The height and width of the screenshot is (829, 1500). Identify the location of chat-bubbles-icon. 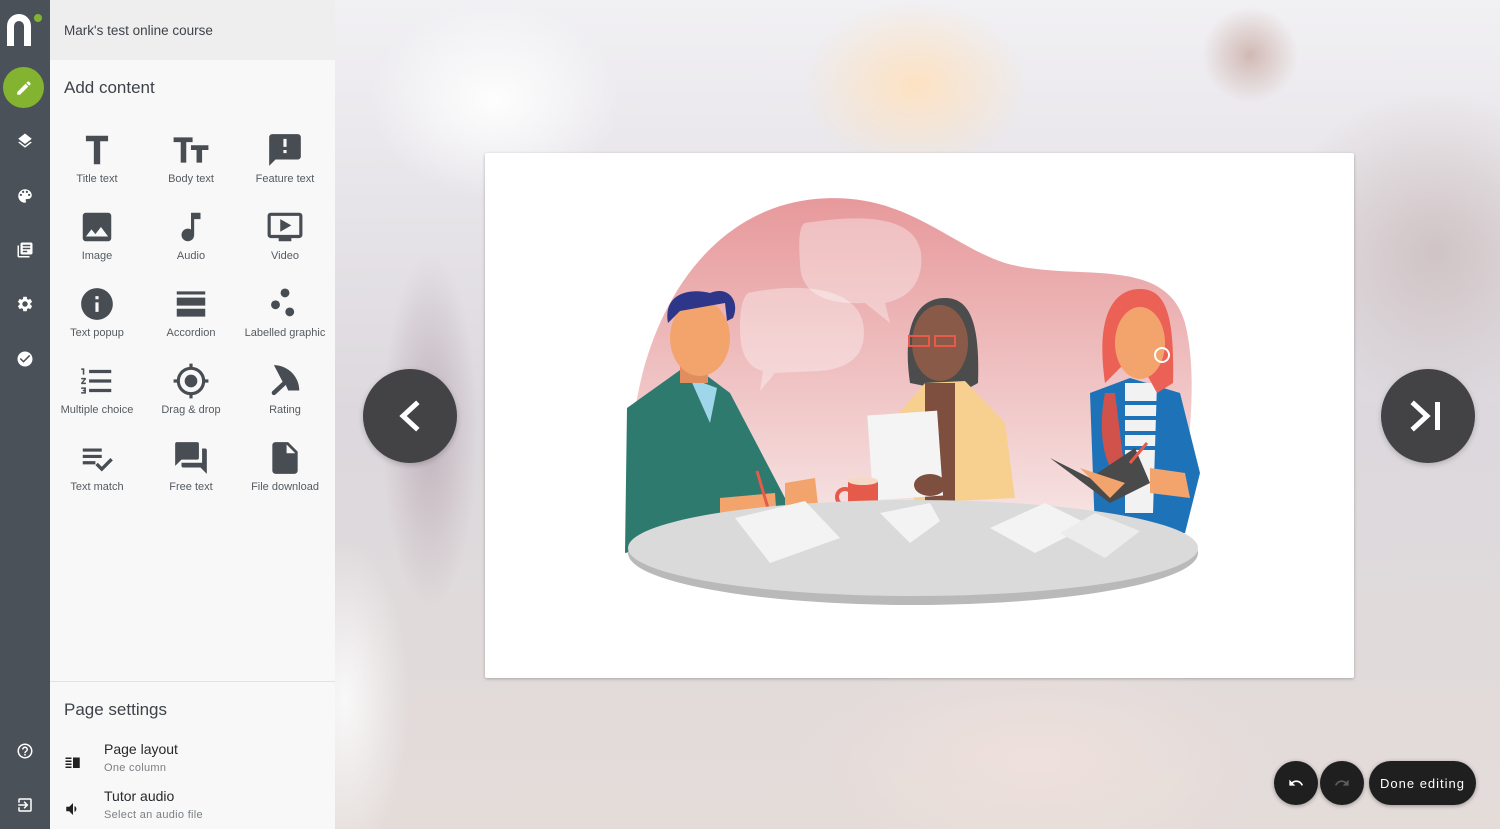
(191, 458).